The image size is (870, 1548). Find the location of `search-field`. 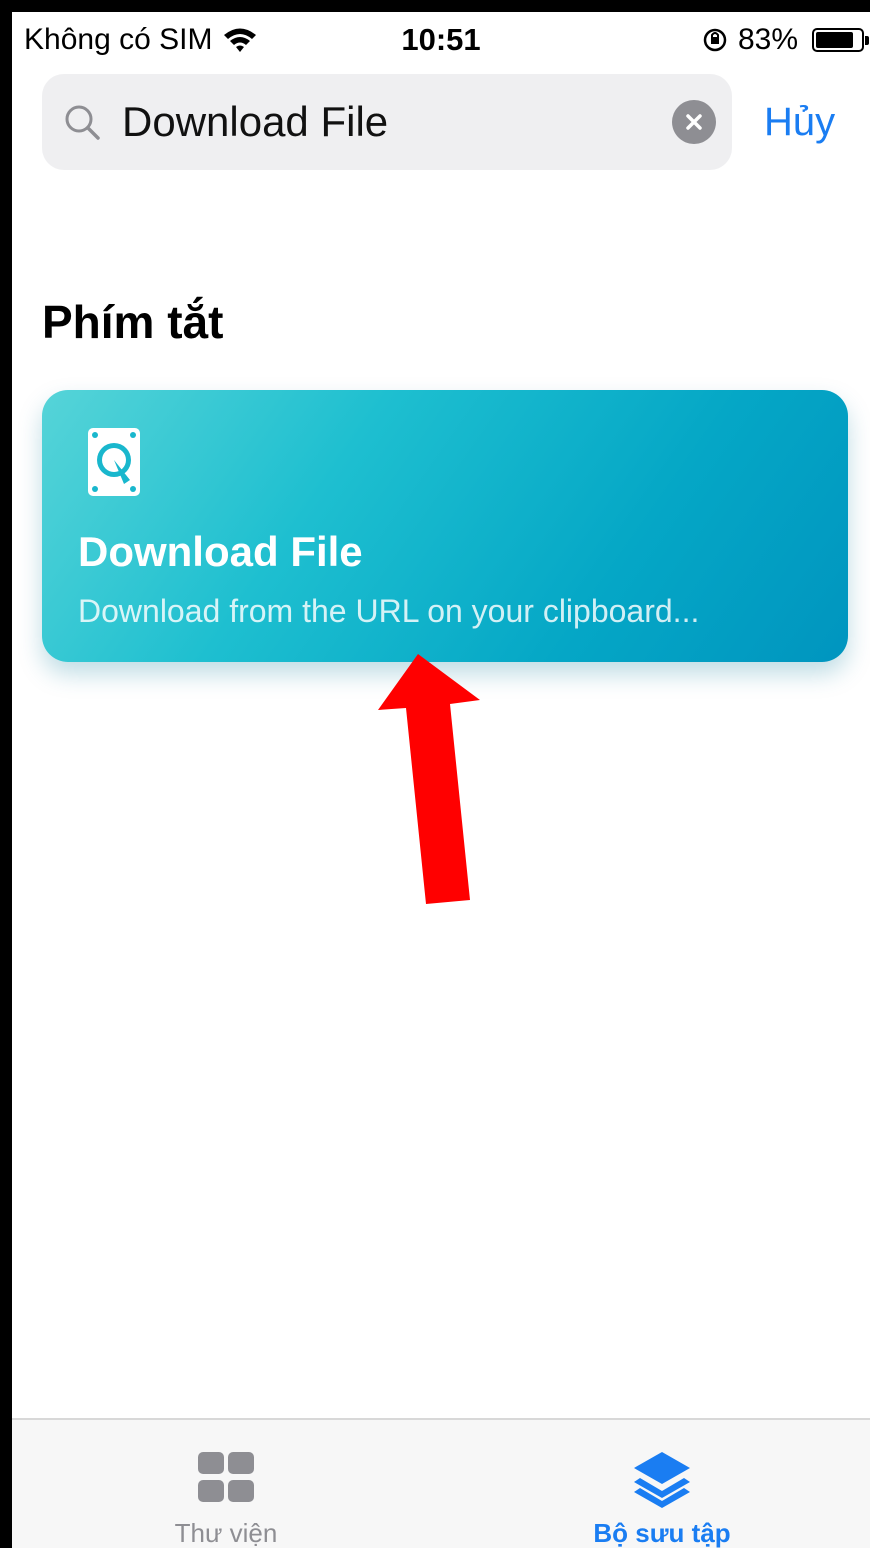

search-field is located at coordinates (387, 122).